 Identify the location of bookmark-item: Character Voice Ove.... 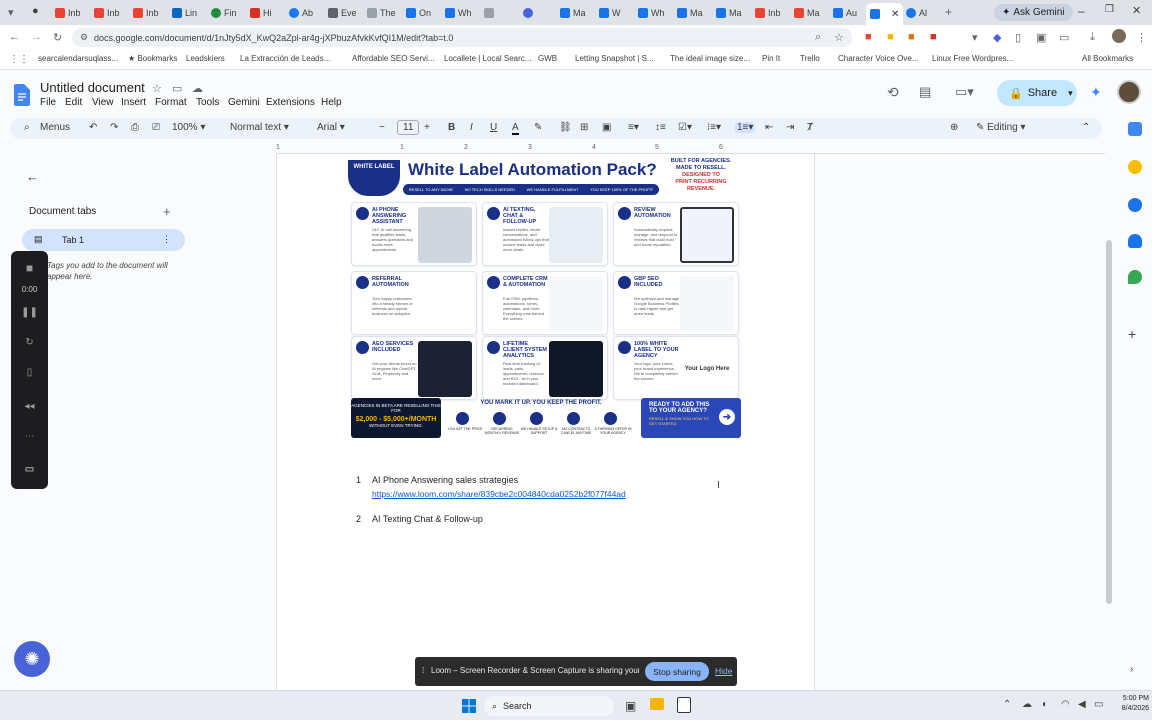
(878, 58).